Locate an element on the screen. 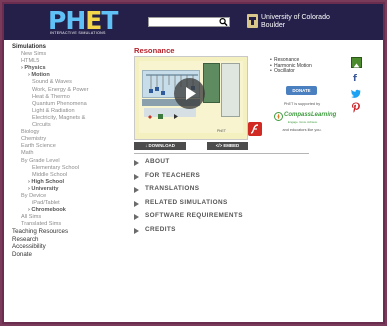 This screenshot has width=387, height=326. accordion-label: TRANSLATIONS is located at coordinates (172, 188).